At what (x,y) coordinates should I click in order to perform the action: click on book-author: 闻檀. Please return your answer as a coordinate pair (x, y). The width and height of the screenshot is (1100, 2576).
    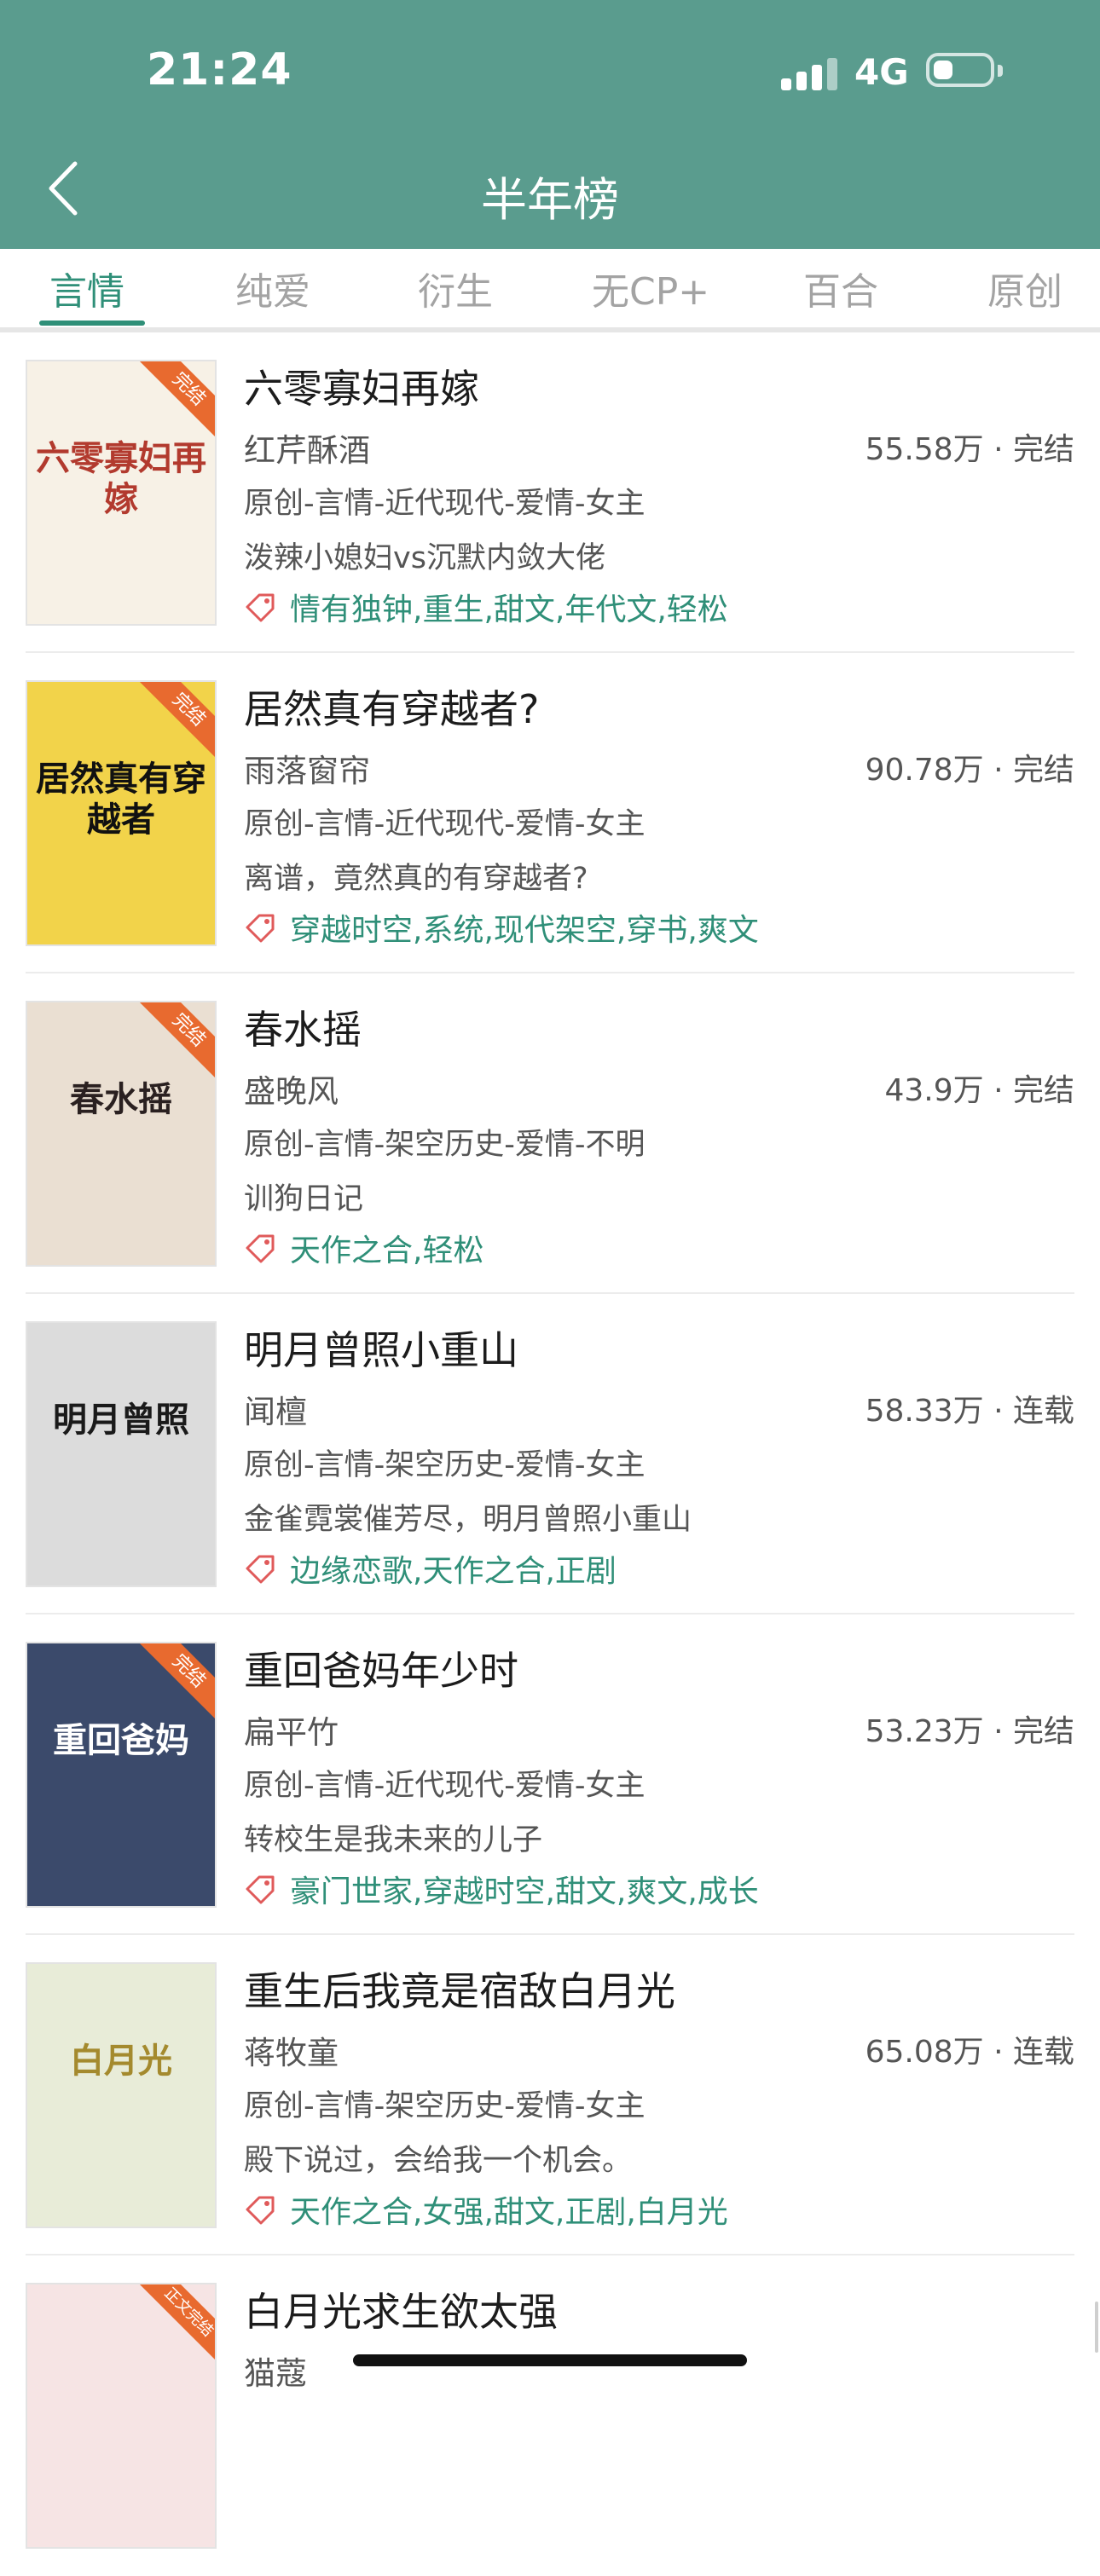
    Looking at the image, I should click on (275, 1409).